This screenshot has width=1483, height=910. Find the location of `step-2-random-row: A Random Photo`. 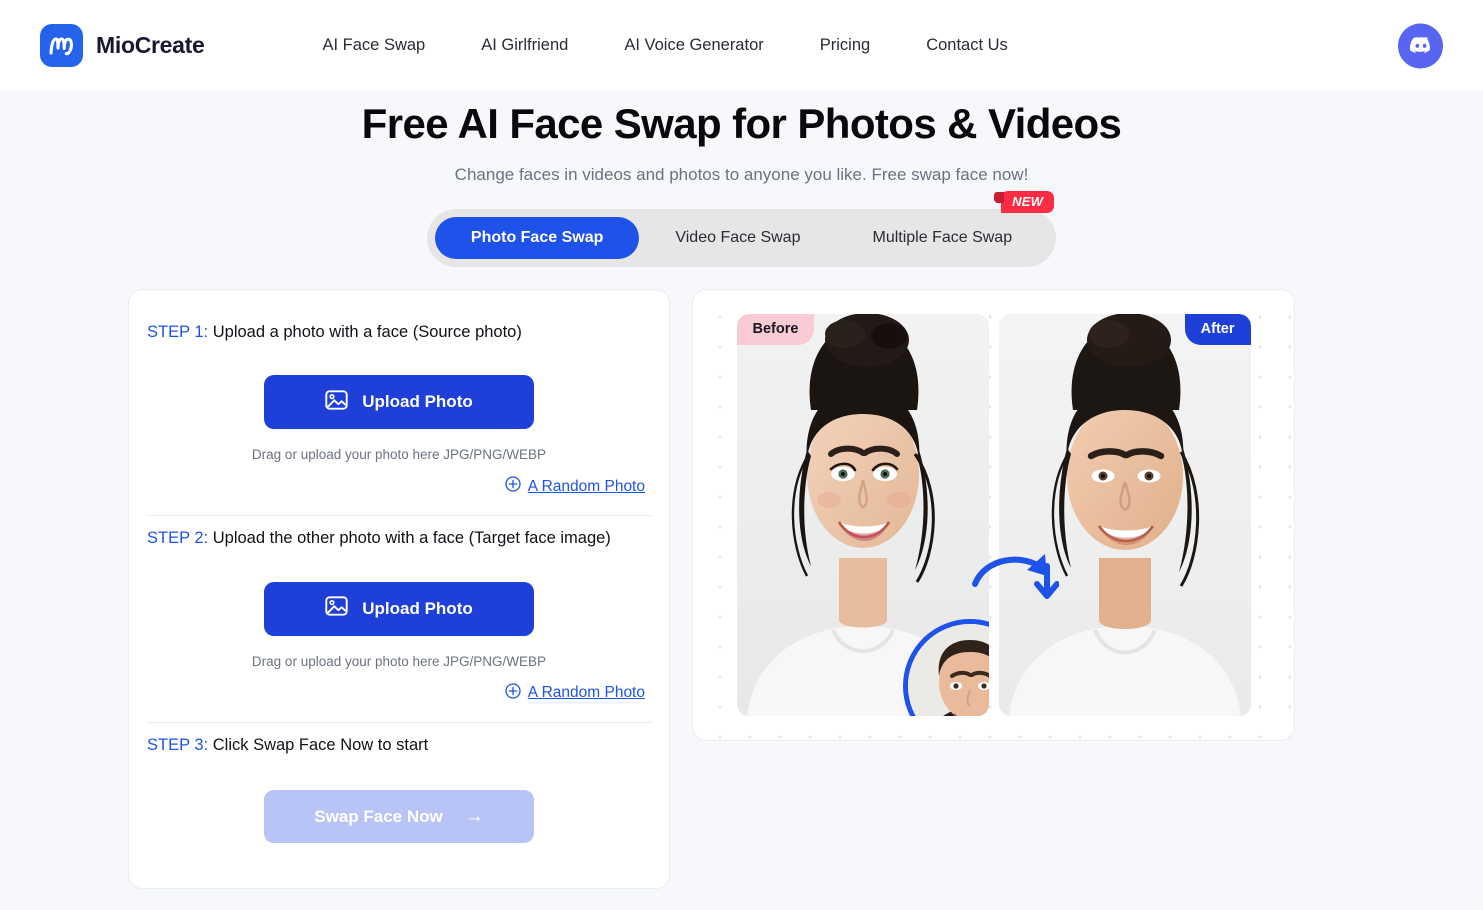

step-2-random-row: A Random Photo is located at coordinates (399, 693).